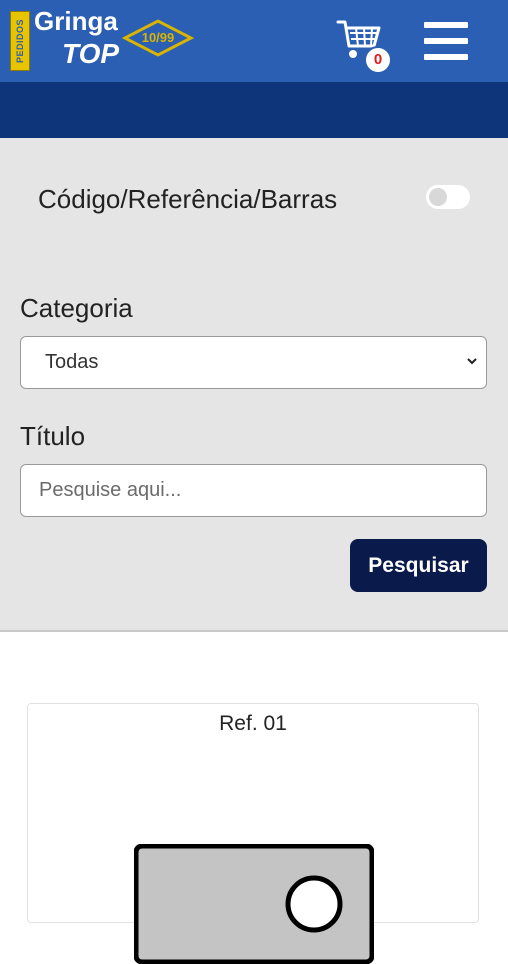 The height and width of the screenshot is (964, 508). I want to click on logo-text-top: TOP, so click(91, 53).